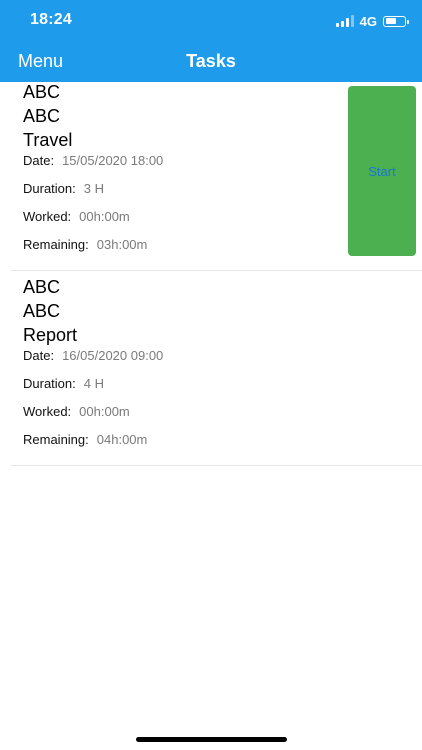 This screenshot has width=422, height=750. What do you see at coordinates (48, 140) in the screenshot?
I see `task-name: Travel` at bounding box center [48, 140].